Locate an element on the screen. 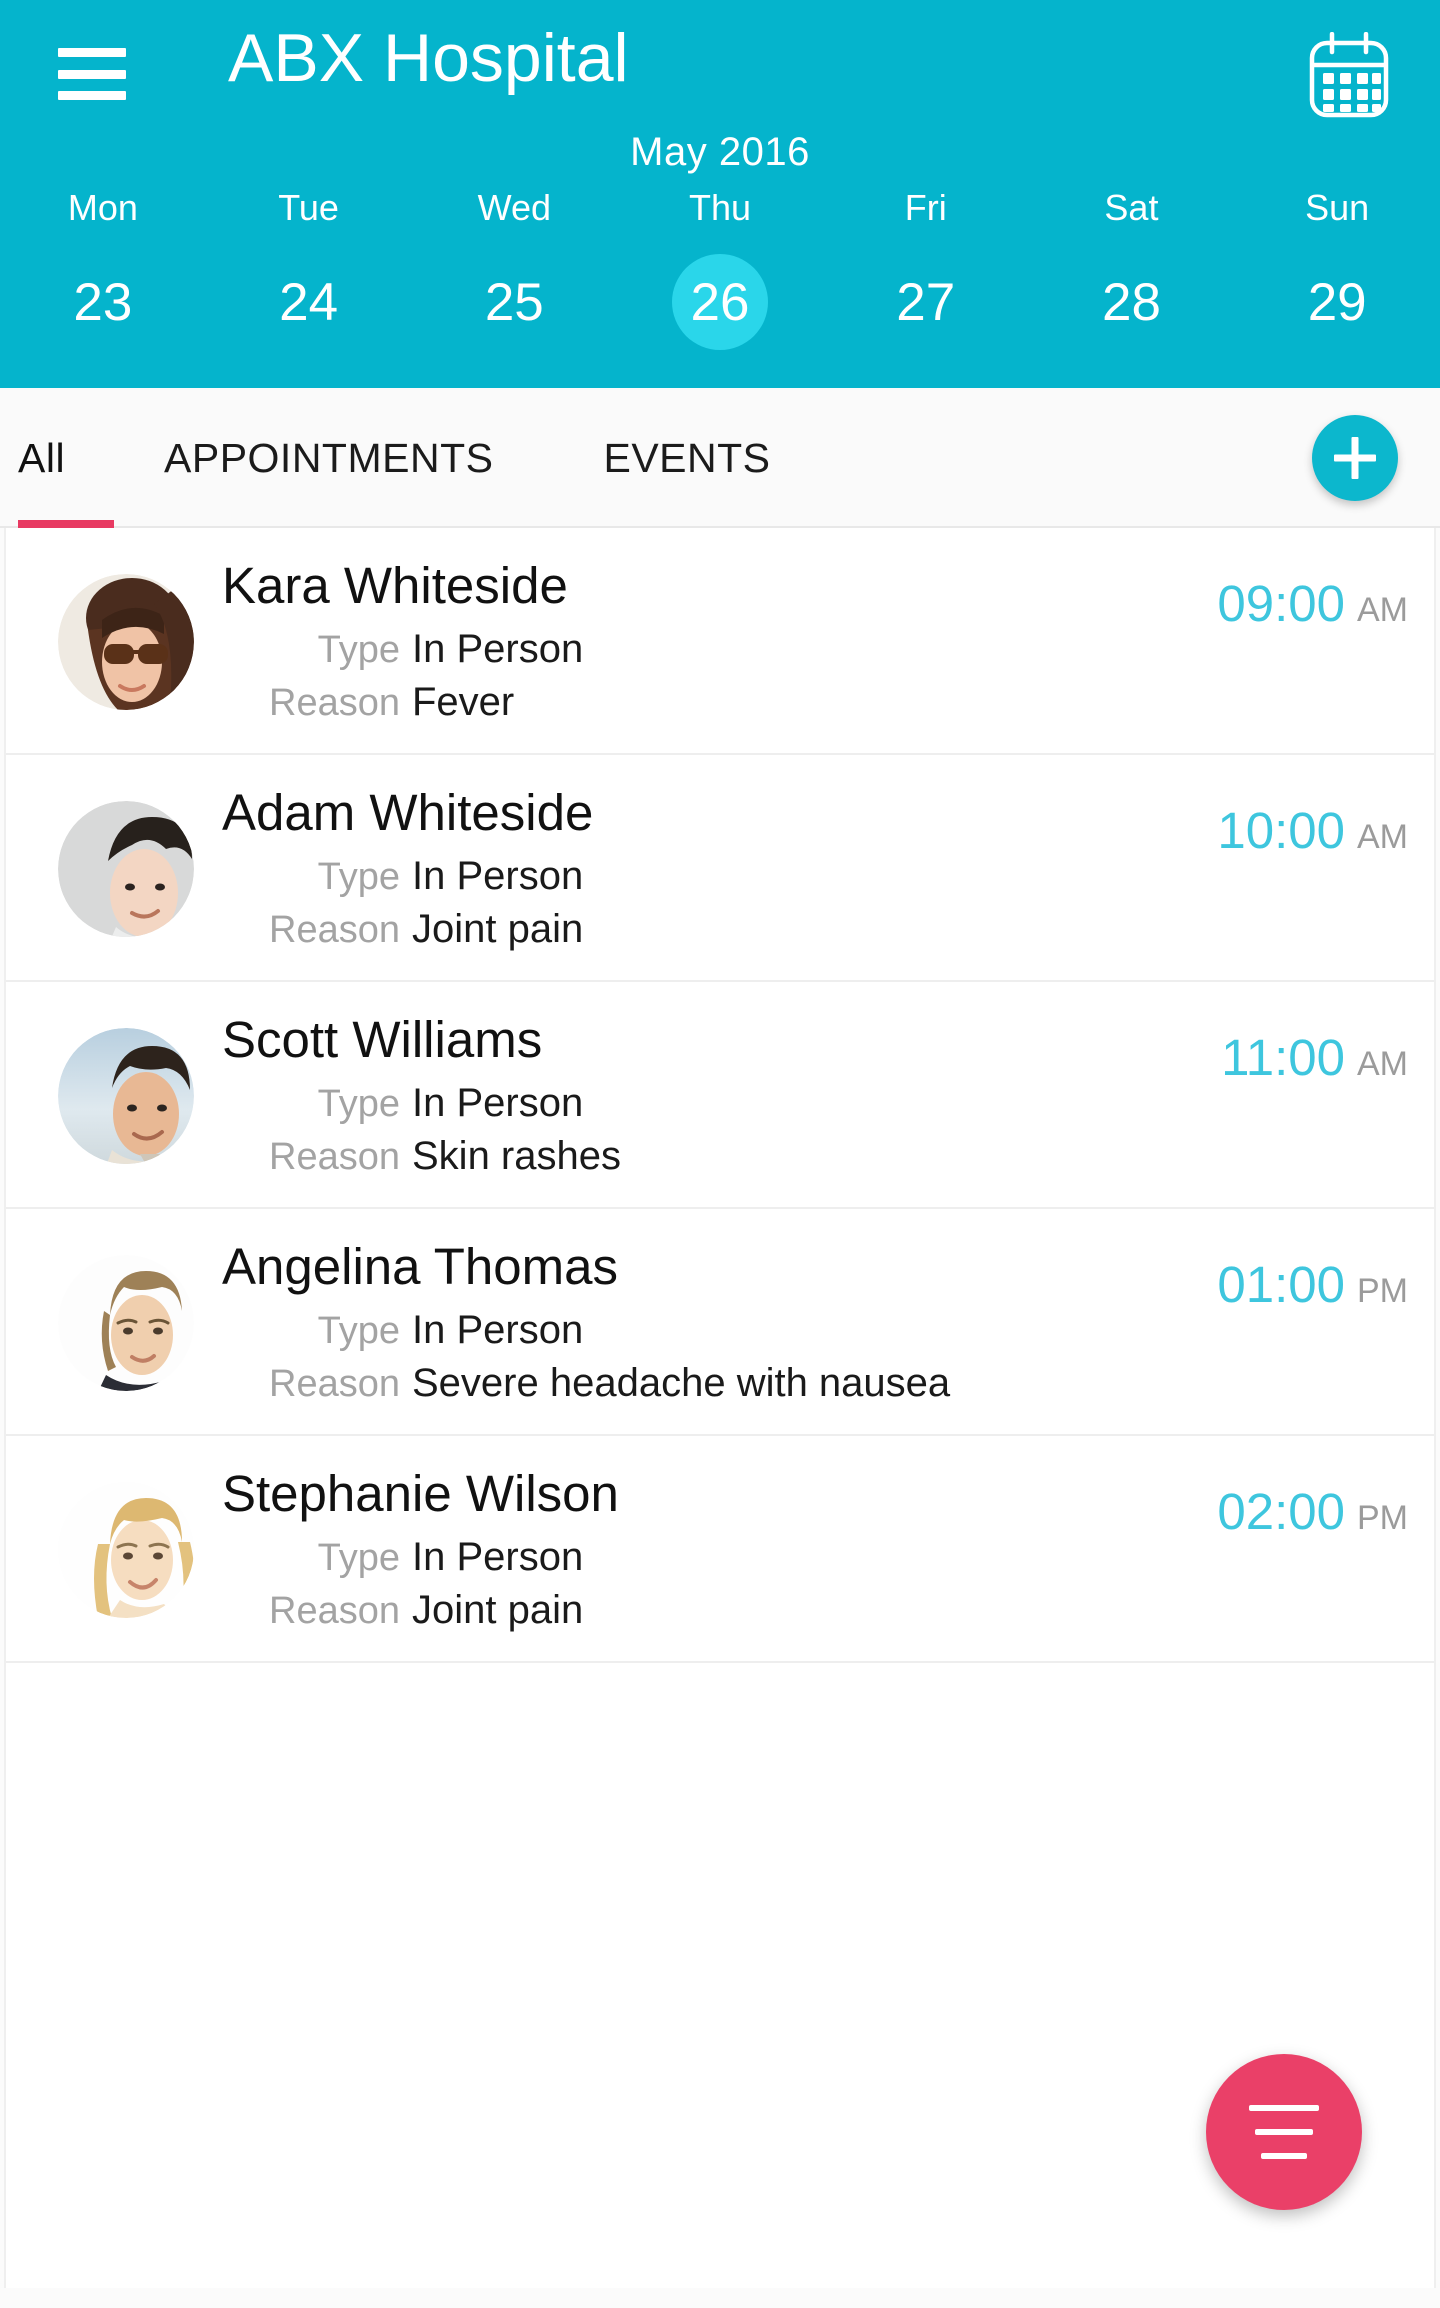  time-value: 01:00 is located at coordinates (1281, 1285).